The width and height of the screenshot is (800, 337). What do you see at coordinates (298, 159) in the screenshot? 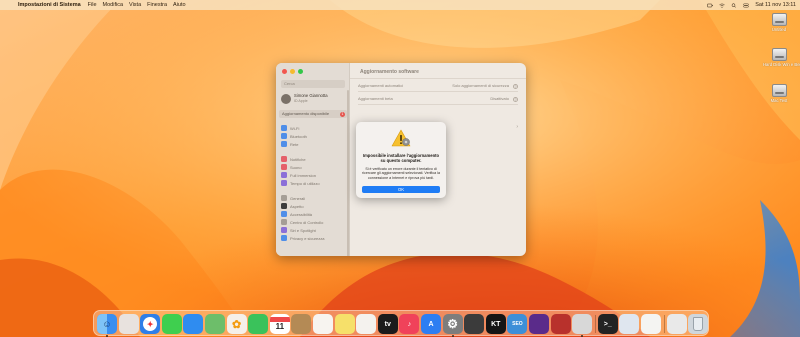
I see `sidebar-item-label: Notifiche` at bounding box center [298, 159].